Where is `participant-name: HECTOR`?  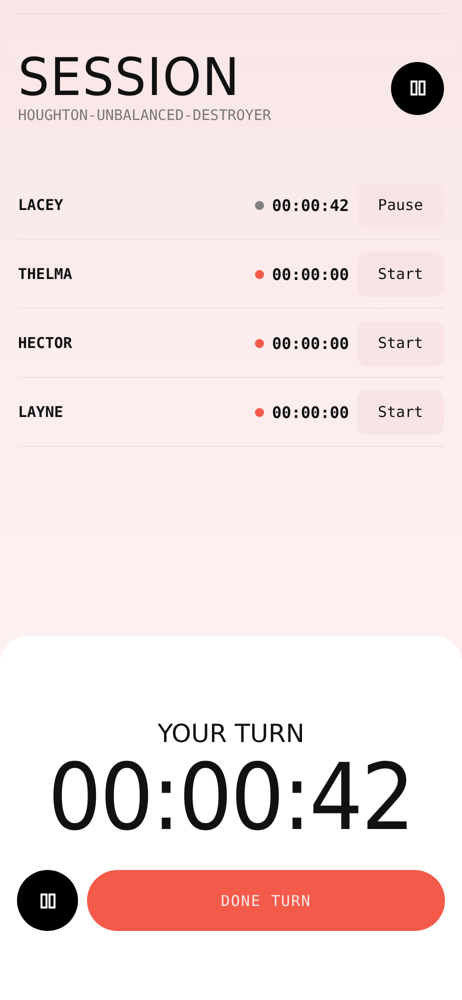 participant-name: HECTOR is located at coordinates (46, 343).